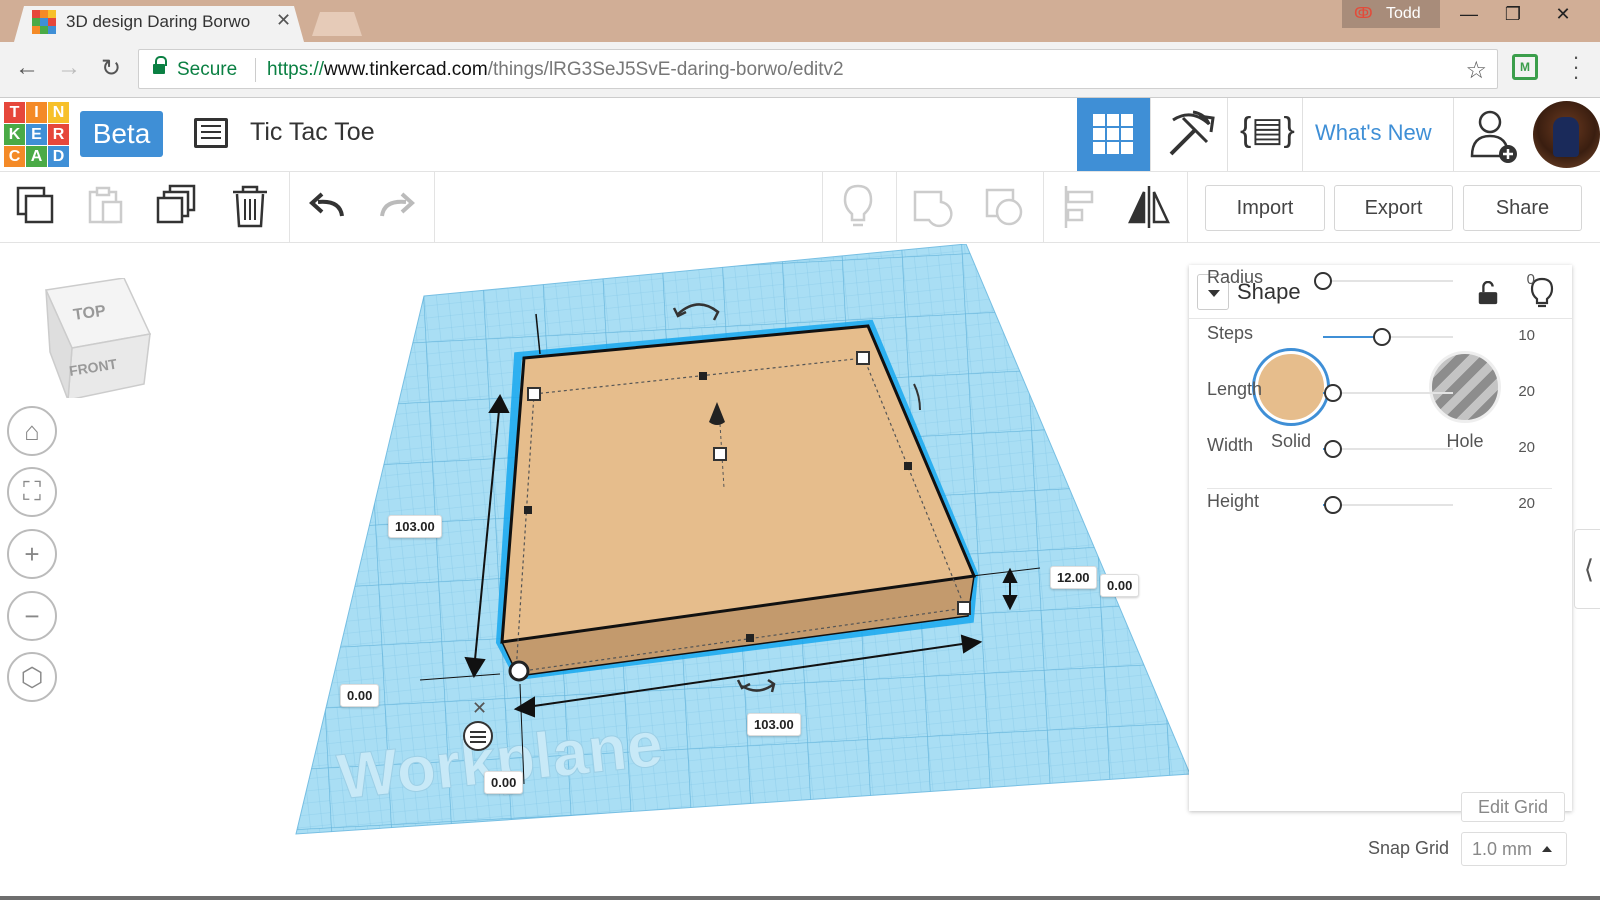  Describe the element at coordinates (1230, 333) in the screenshot. I see `prop-label-steps: Steps` at that location.